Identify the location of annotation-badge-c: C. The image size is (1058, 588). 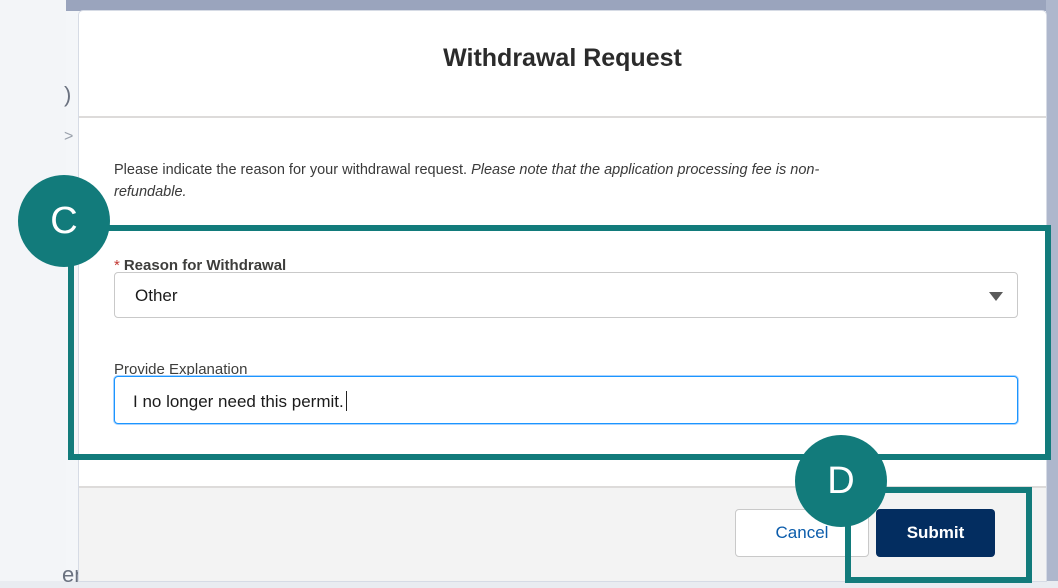
(64, 221).